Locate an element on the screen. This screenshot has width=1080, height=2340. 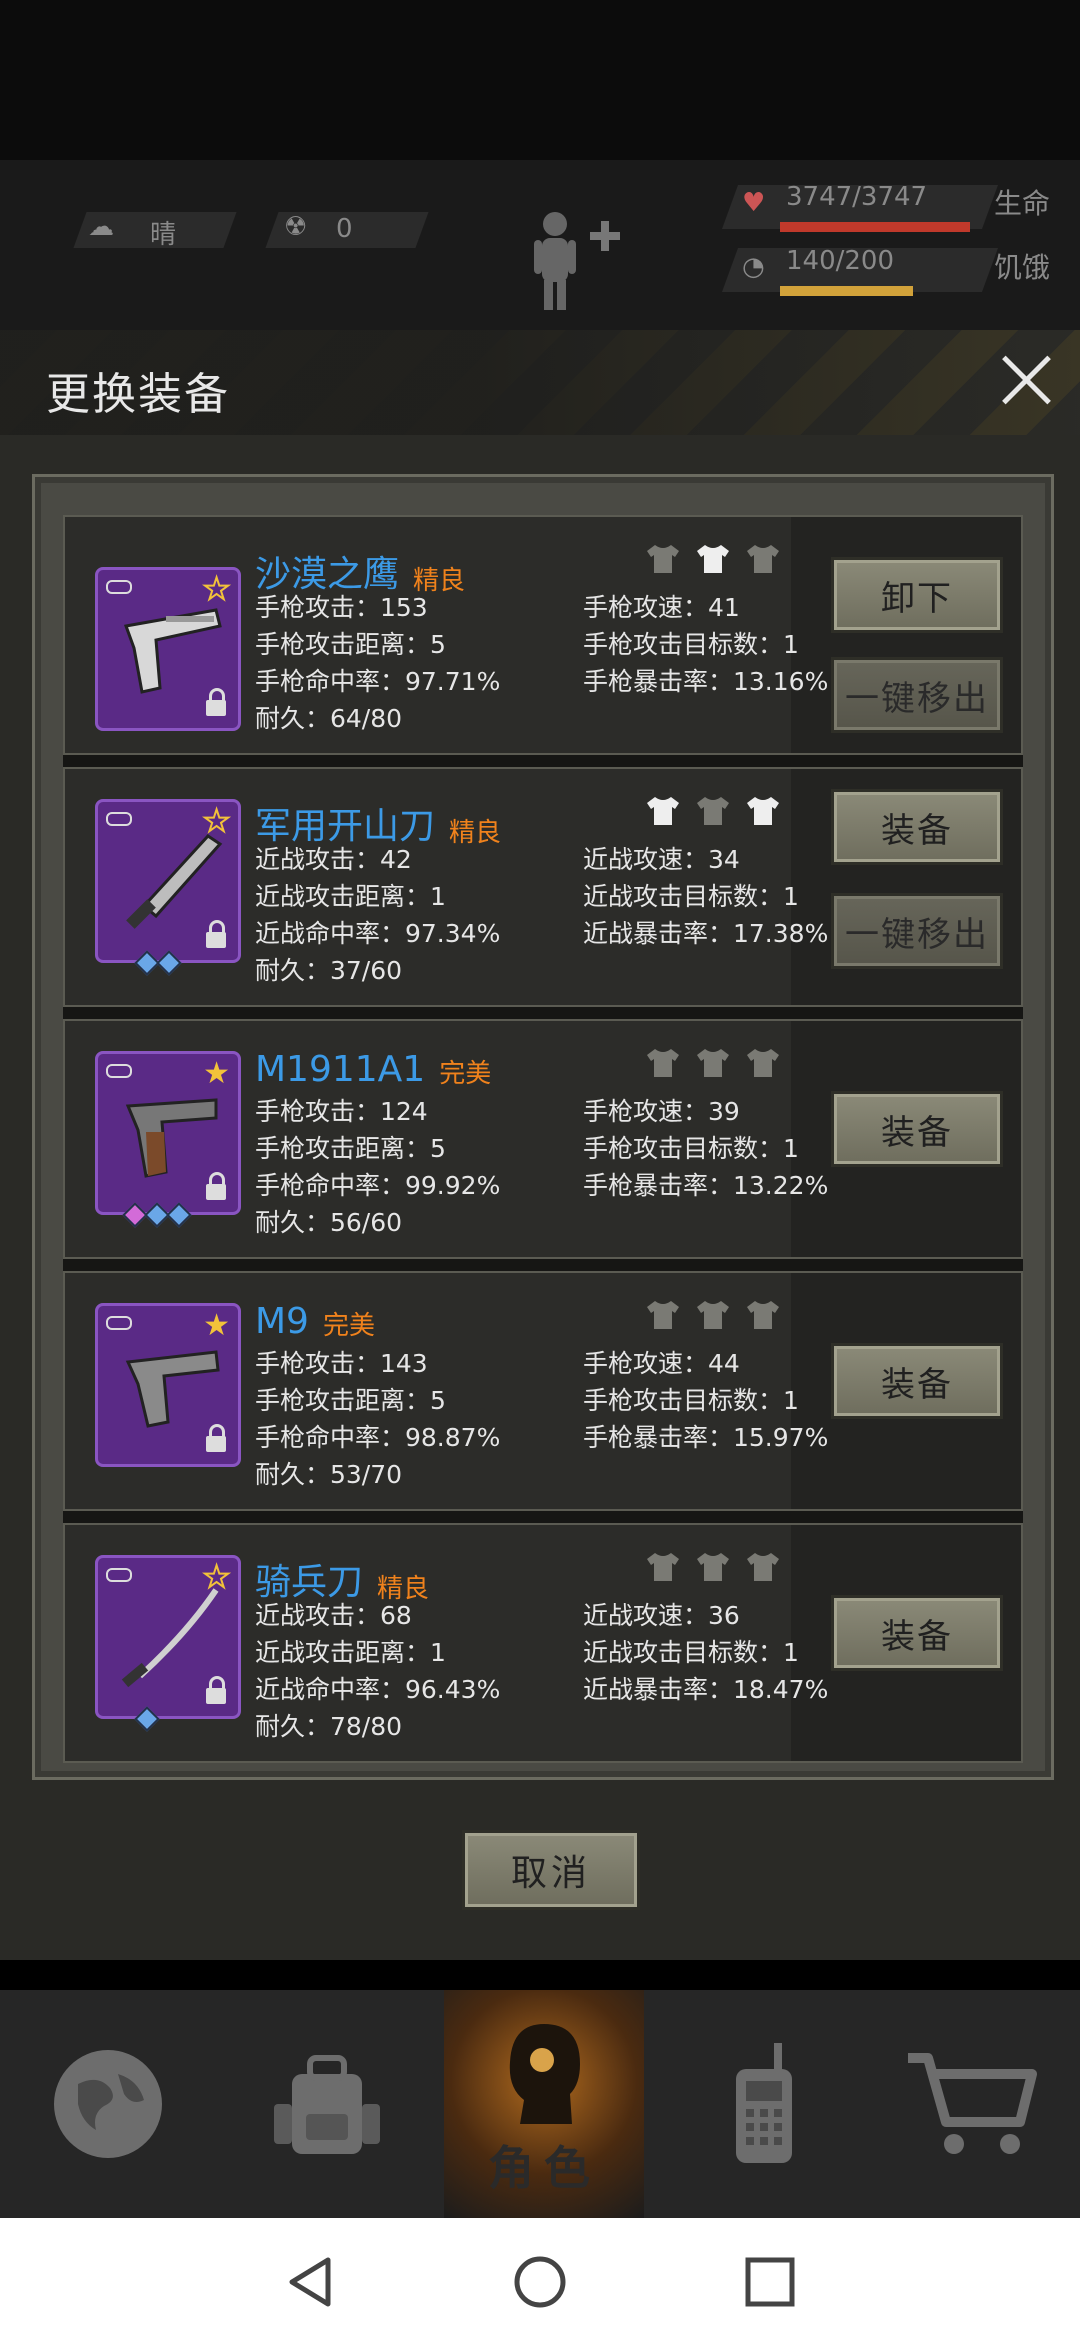
unequip-button: 卸下 is located at coordinates (917, 595).